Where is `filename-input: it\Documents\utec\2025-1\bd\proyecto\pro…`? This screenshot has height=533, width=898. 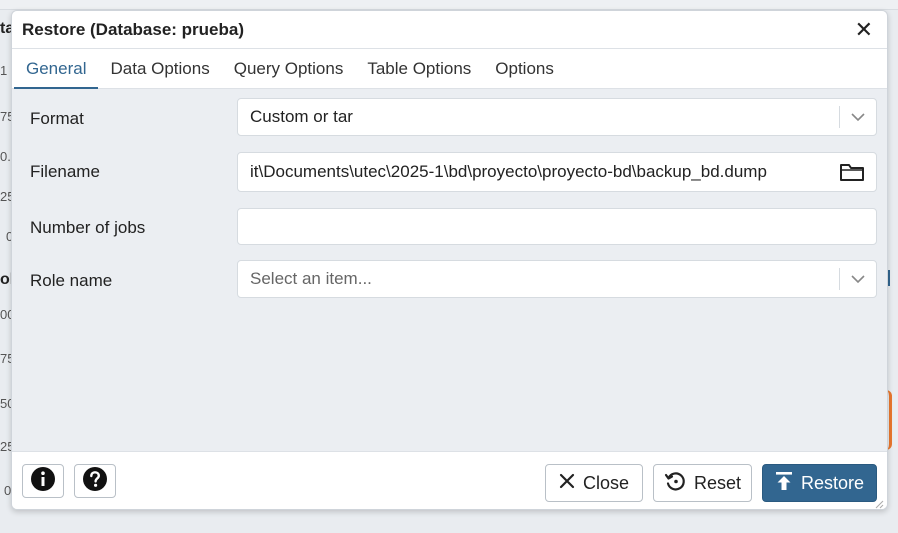
filename-input: it\Documents\utec\2025-1\bd\proyecto\pro… is located at coordinates (557, 172).